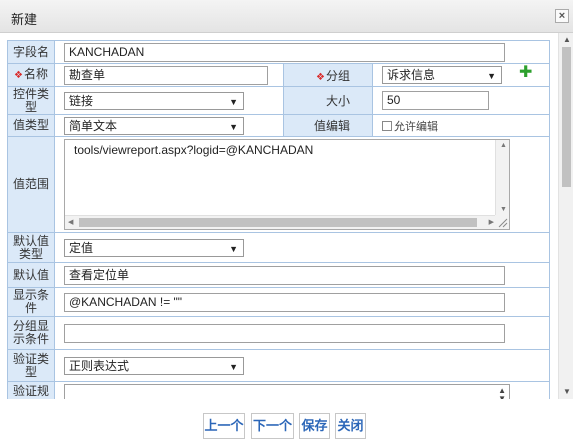 This screenshot has width=573, height=445. I want to click on resize-grip-lines, so click(503, 223).